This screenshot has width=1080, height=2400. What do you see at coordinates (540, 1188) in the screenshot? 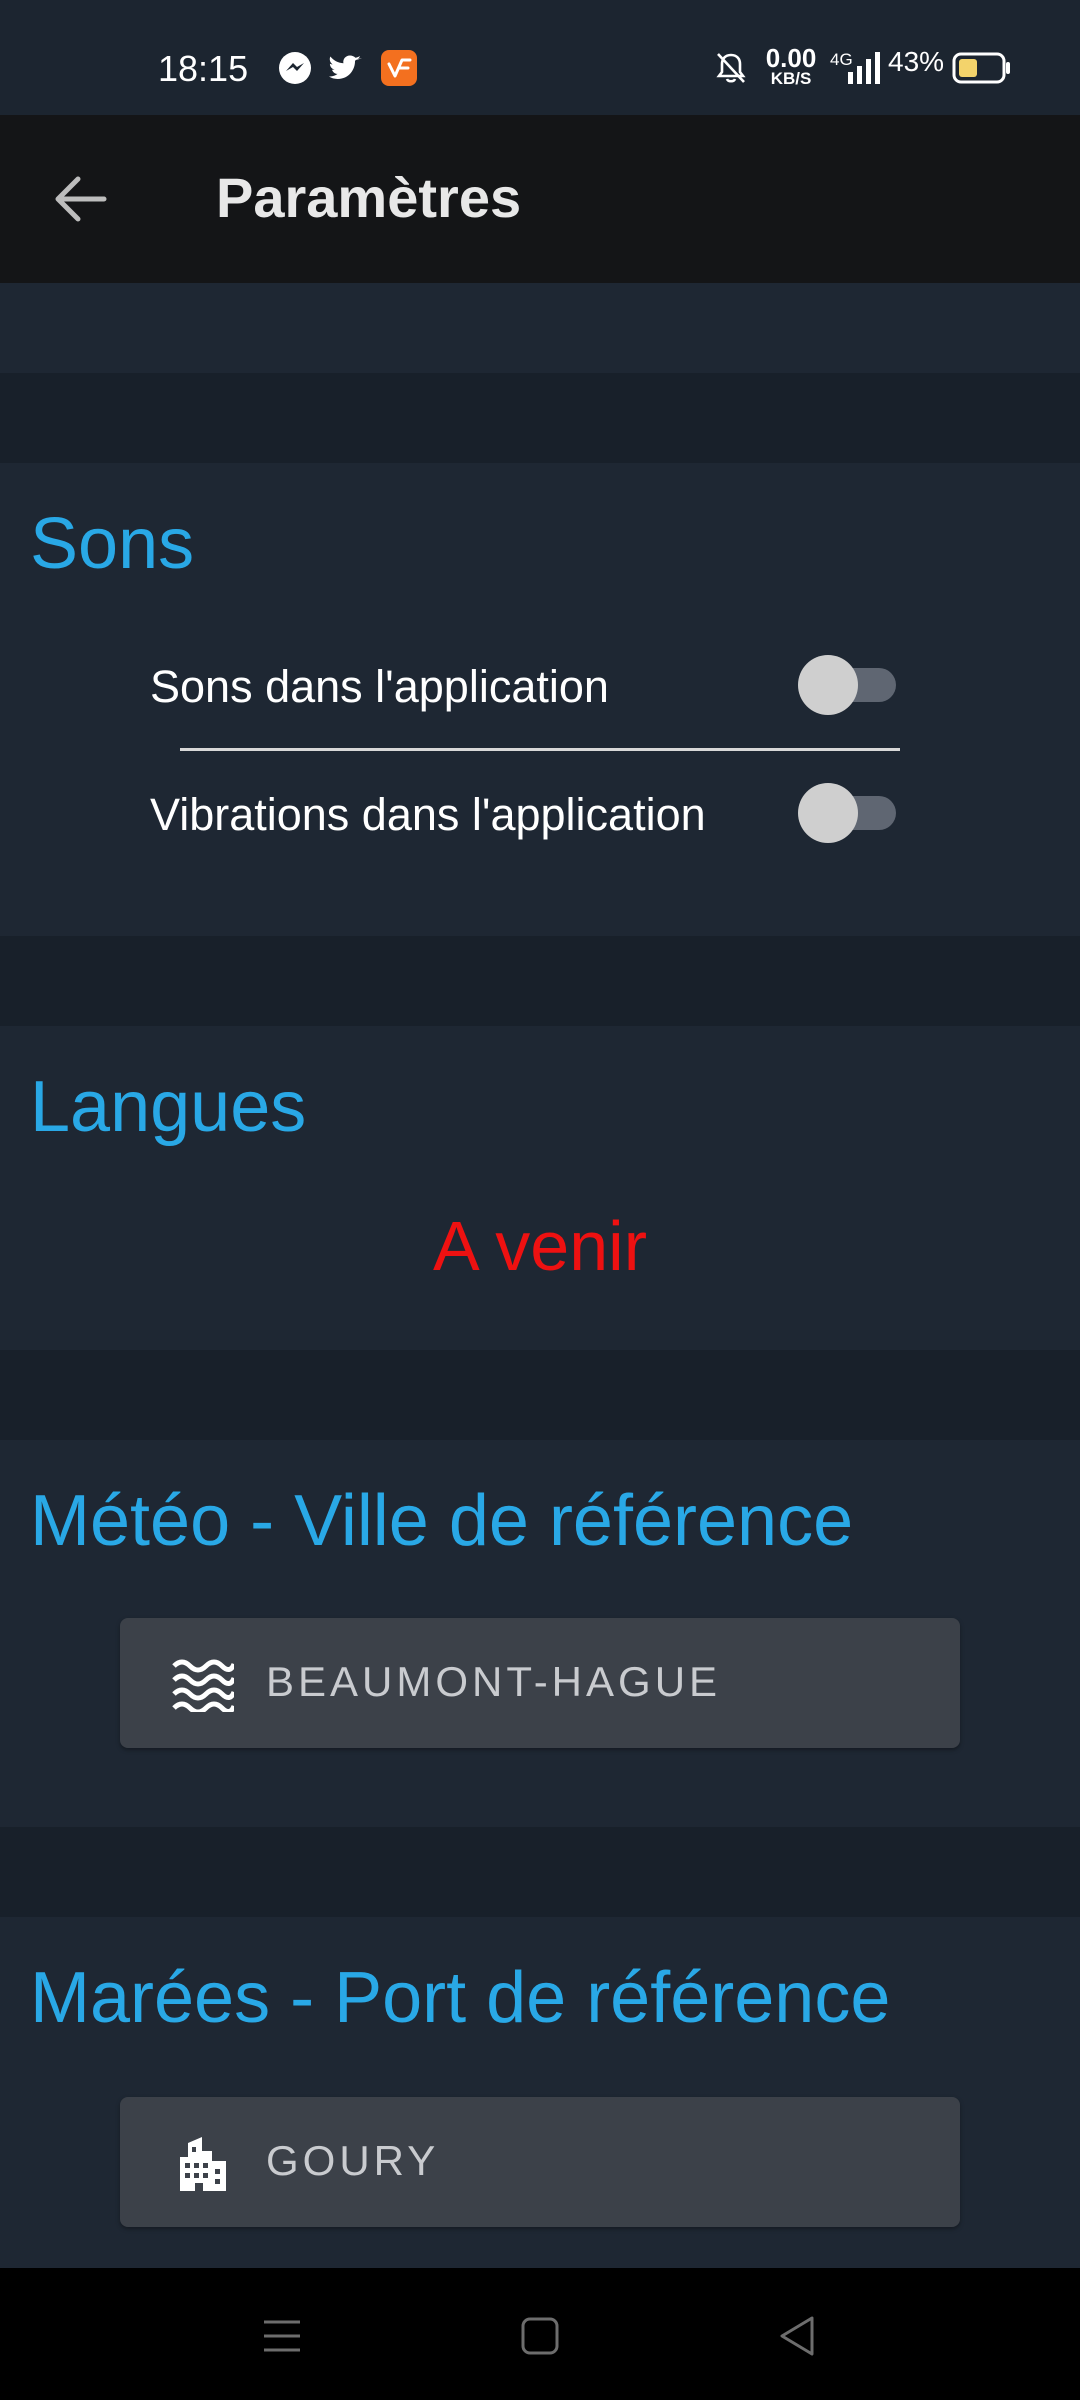
I see `section-languages: Langues A venir` at bounding box center [540, 1188].